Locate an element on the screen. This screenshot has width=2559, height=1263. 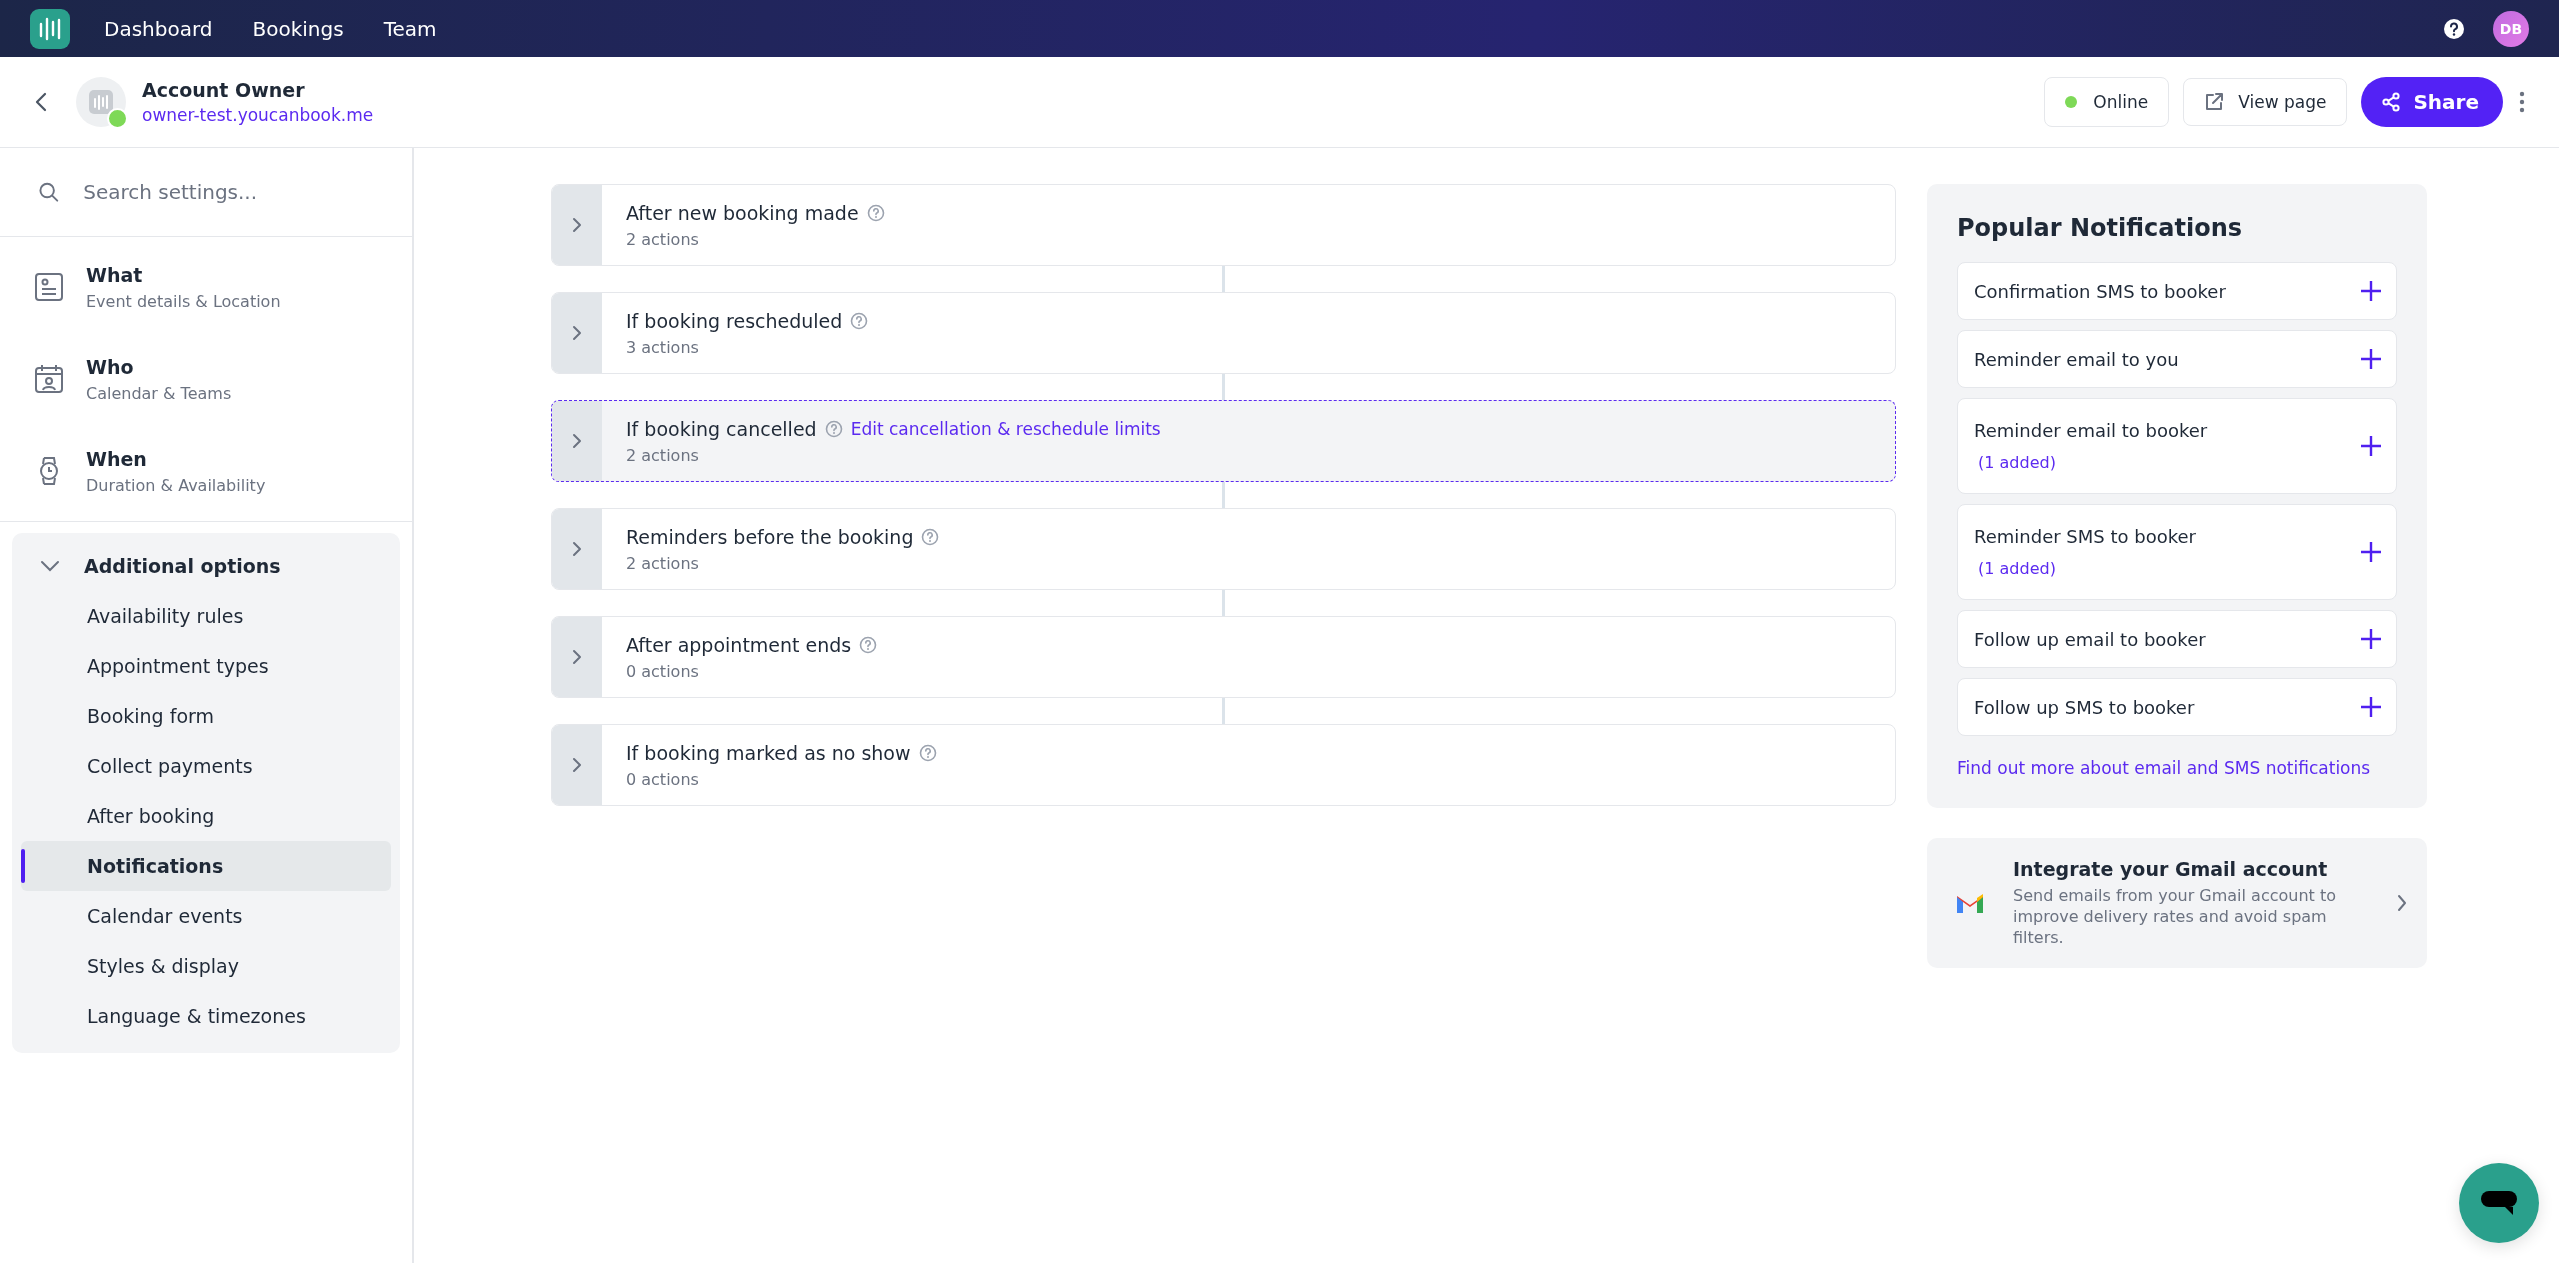
trigger-card: After appointment ends 0 actions is located at coordinates (1223, 657).